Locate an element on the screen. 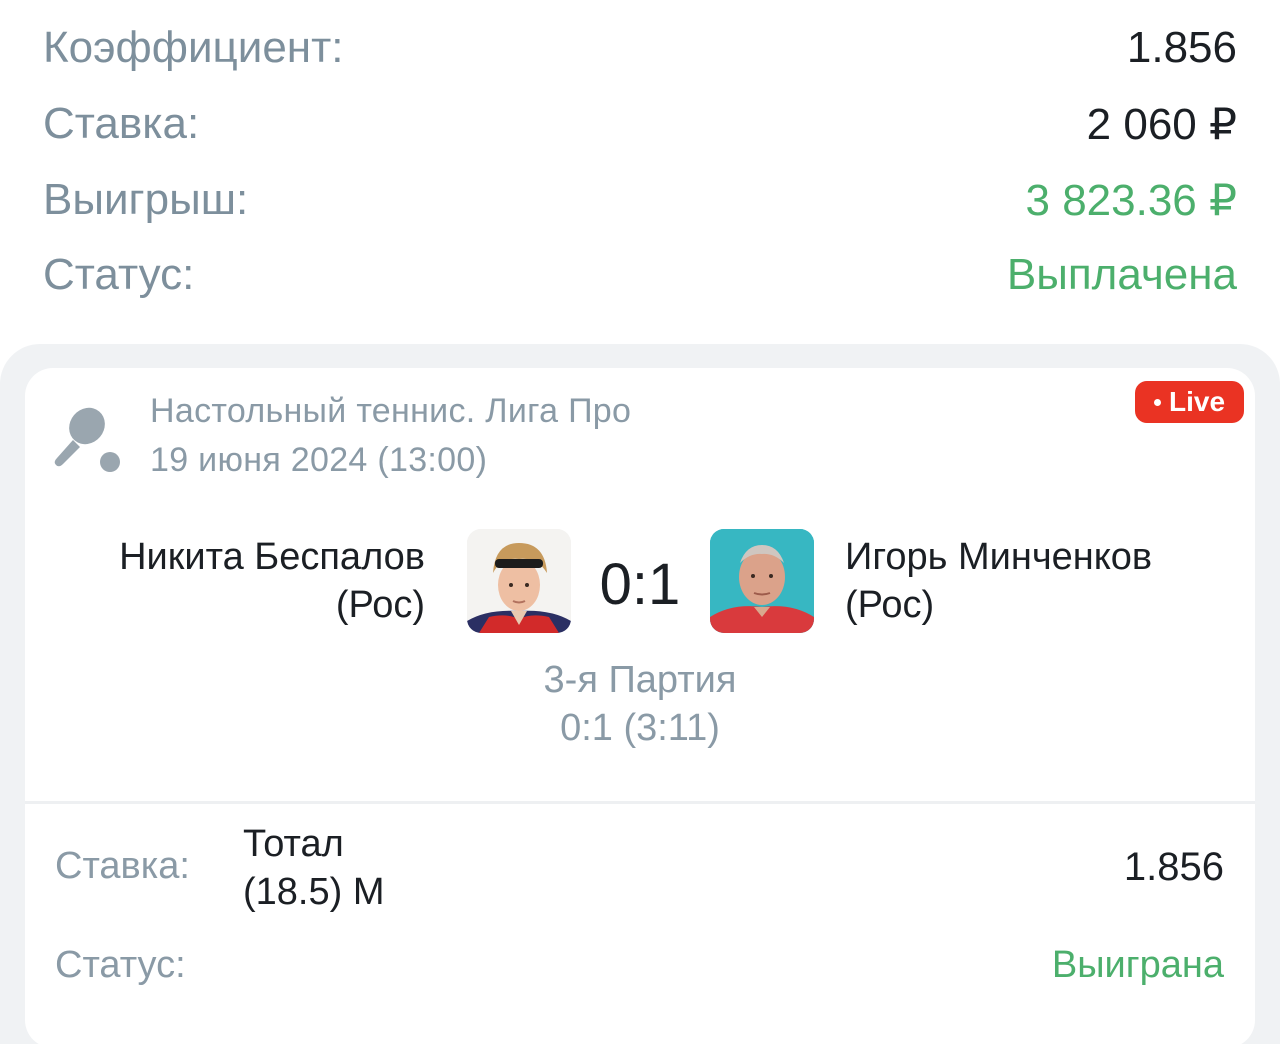 This screenshot has height=1048, width=1280. period-score: 0:1 (3:11) is located at coordinates (640, 728).